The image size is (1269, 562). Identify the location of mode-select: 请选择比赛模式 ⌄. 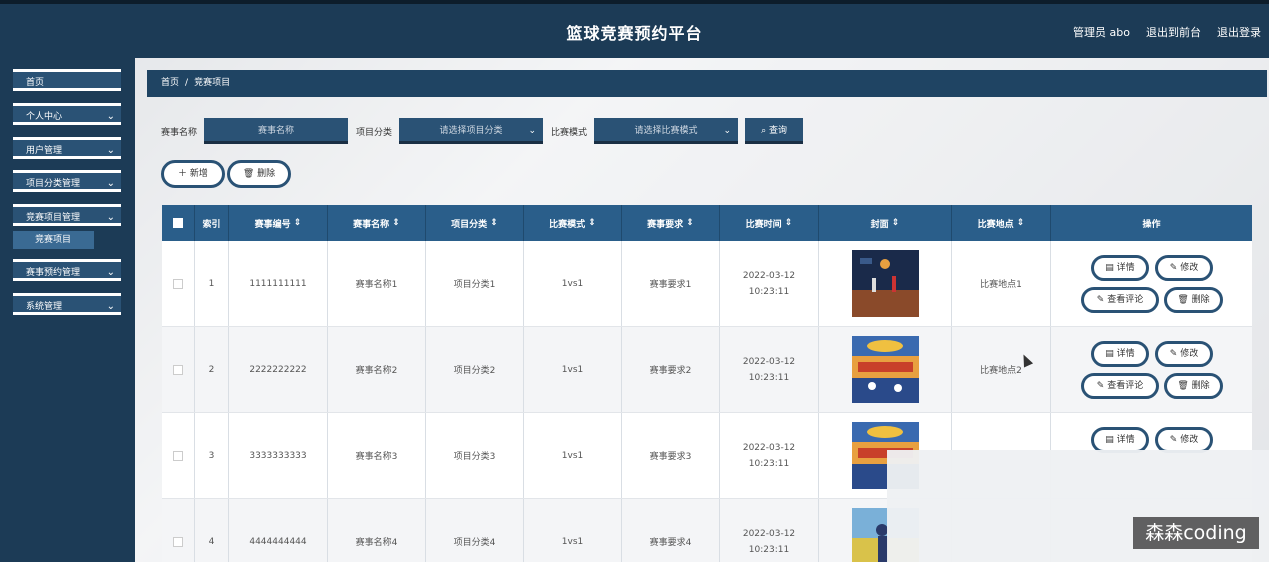
(666, 131).